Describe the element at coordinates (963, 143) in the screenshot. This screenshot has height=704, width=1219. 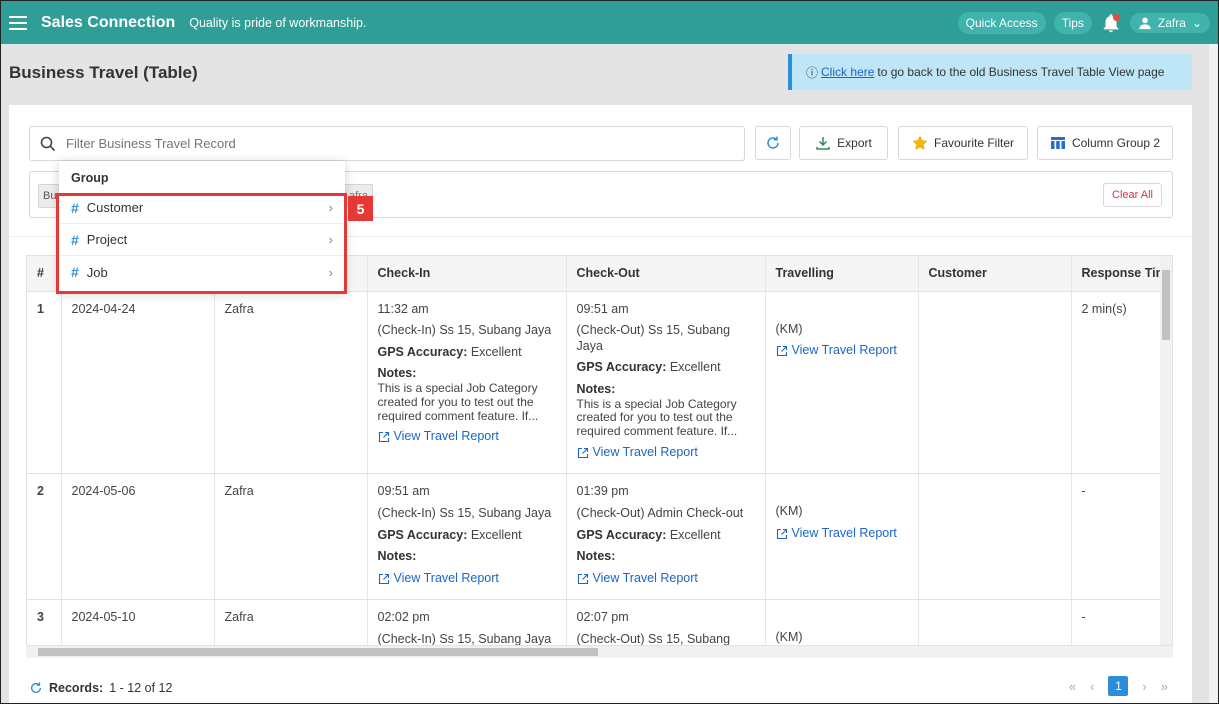
I see `favourite-filter-button: Favourite Filter` at that location.